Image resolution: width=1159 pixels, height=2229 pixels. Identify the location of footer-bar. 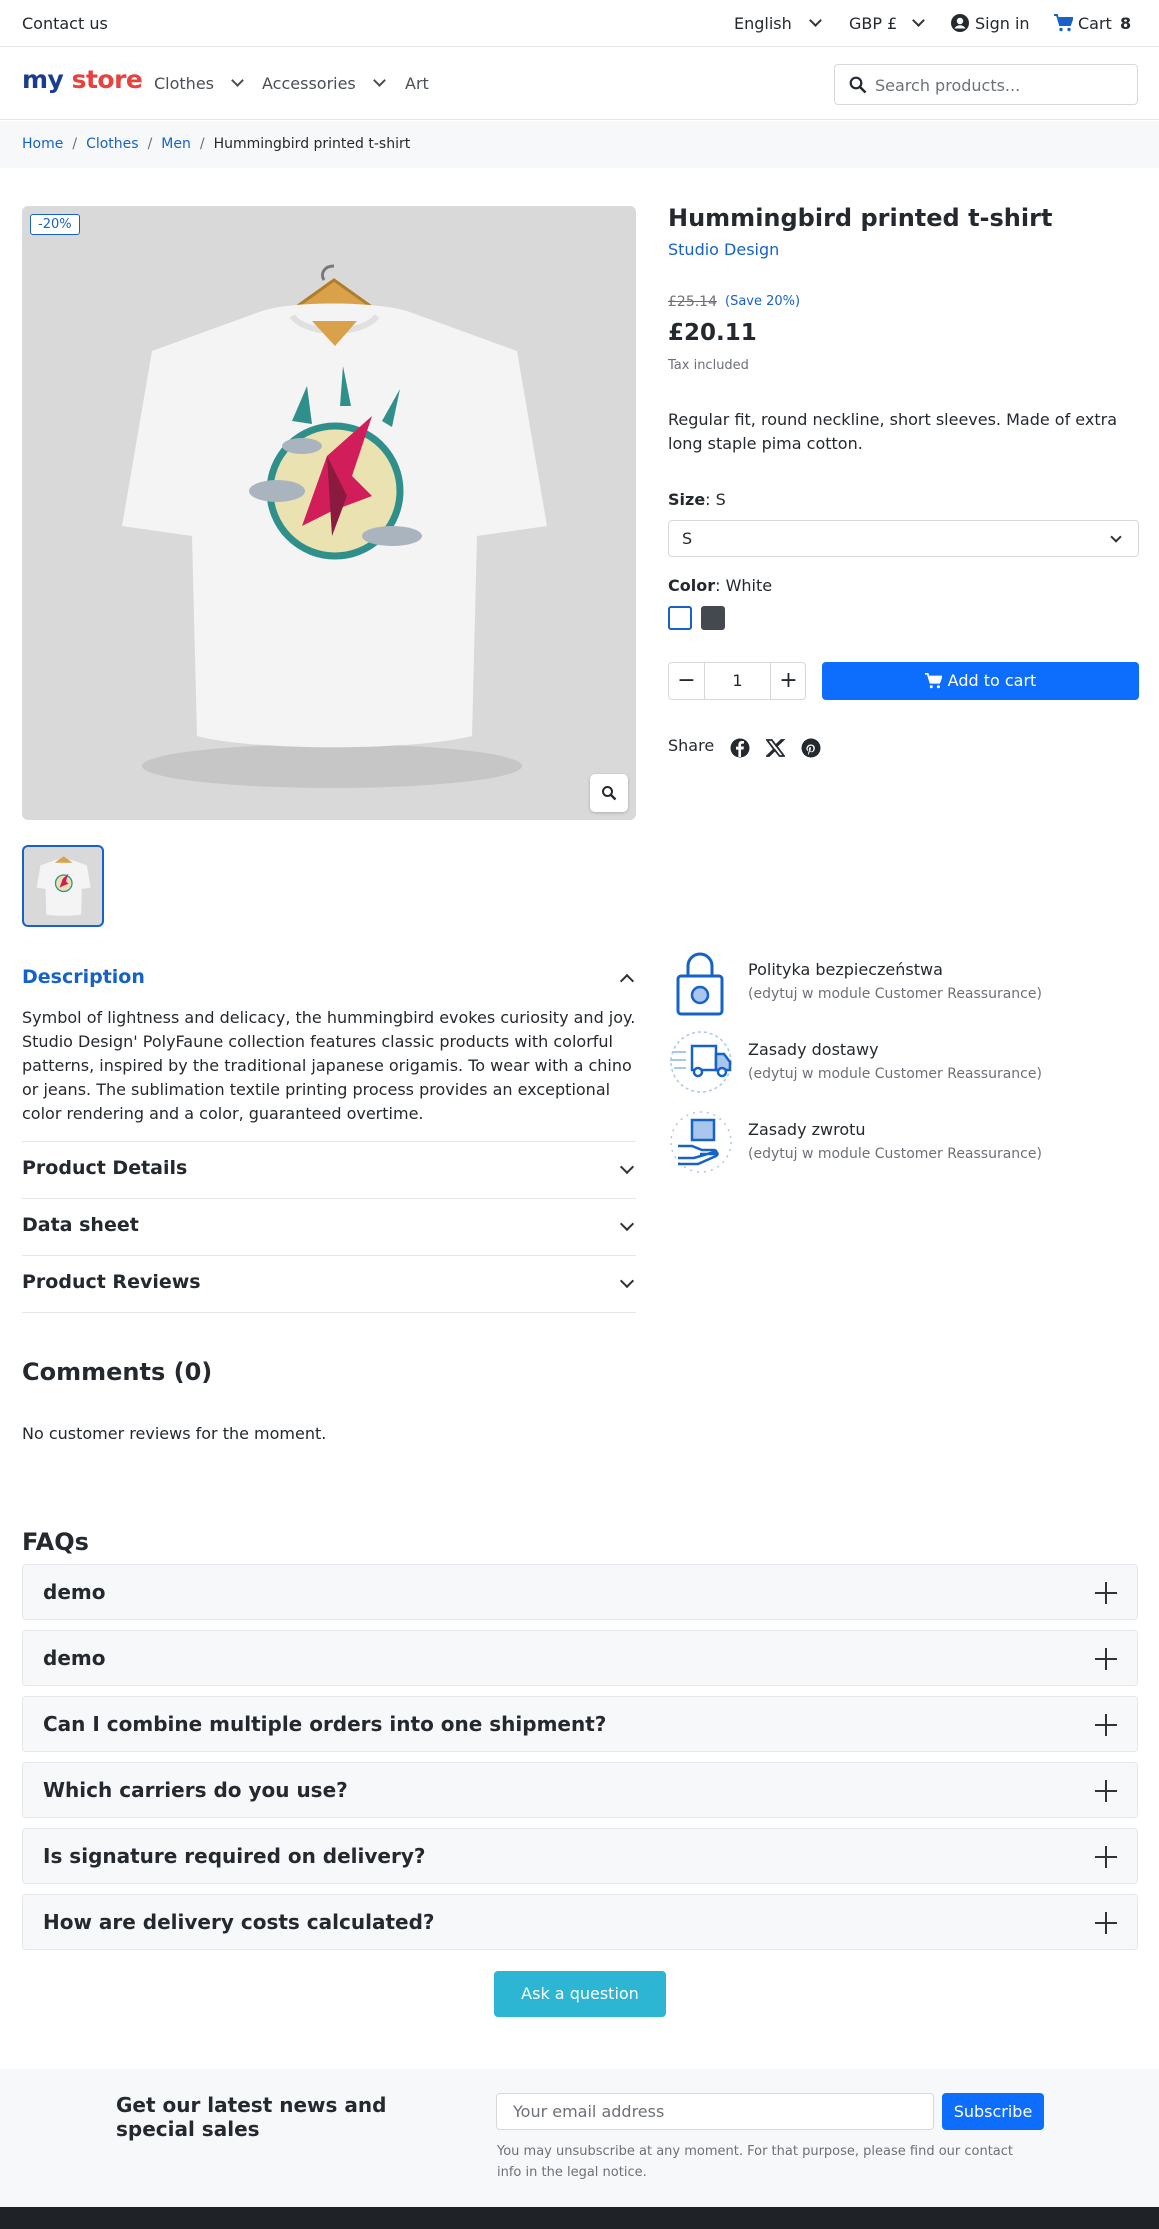
(579, 2218).